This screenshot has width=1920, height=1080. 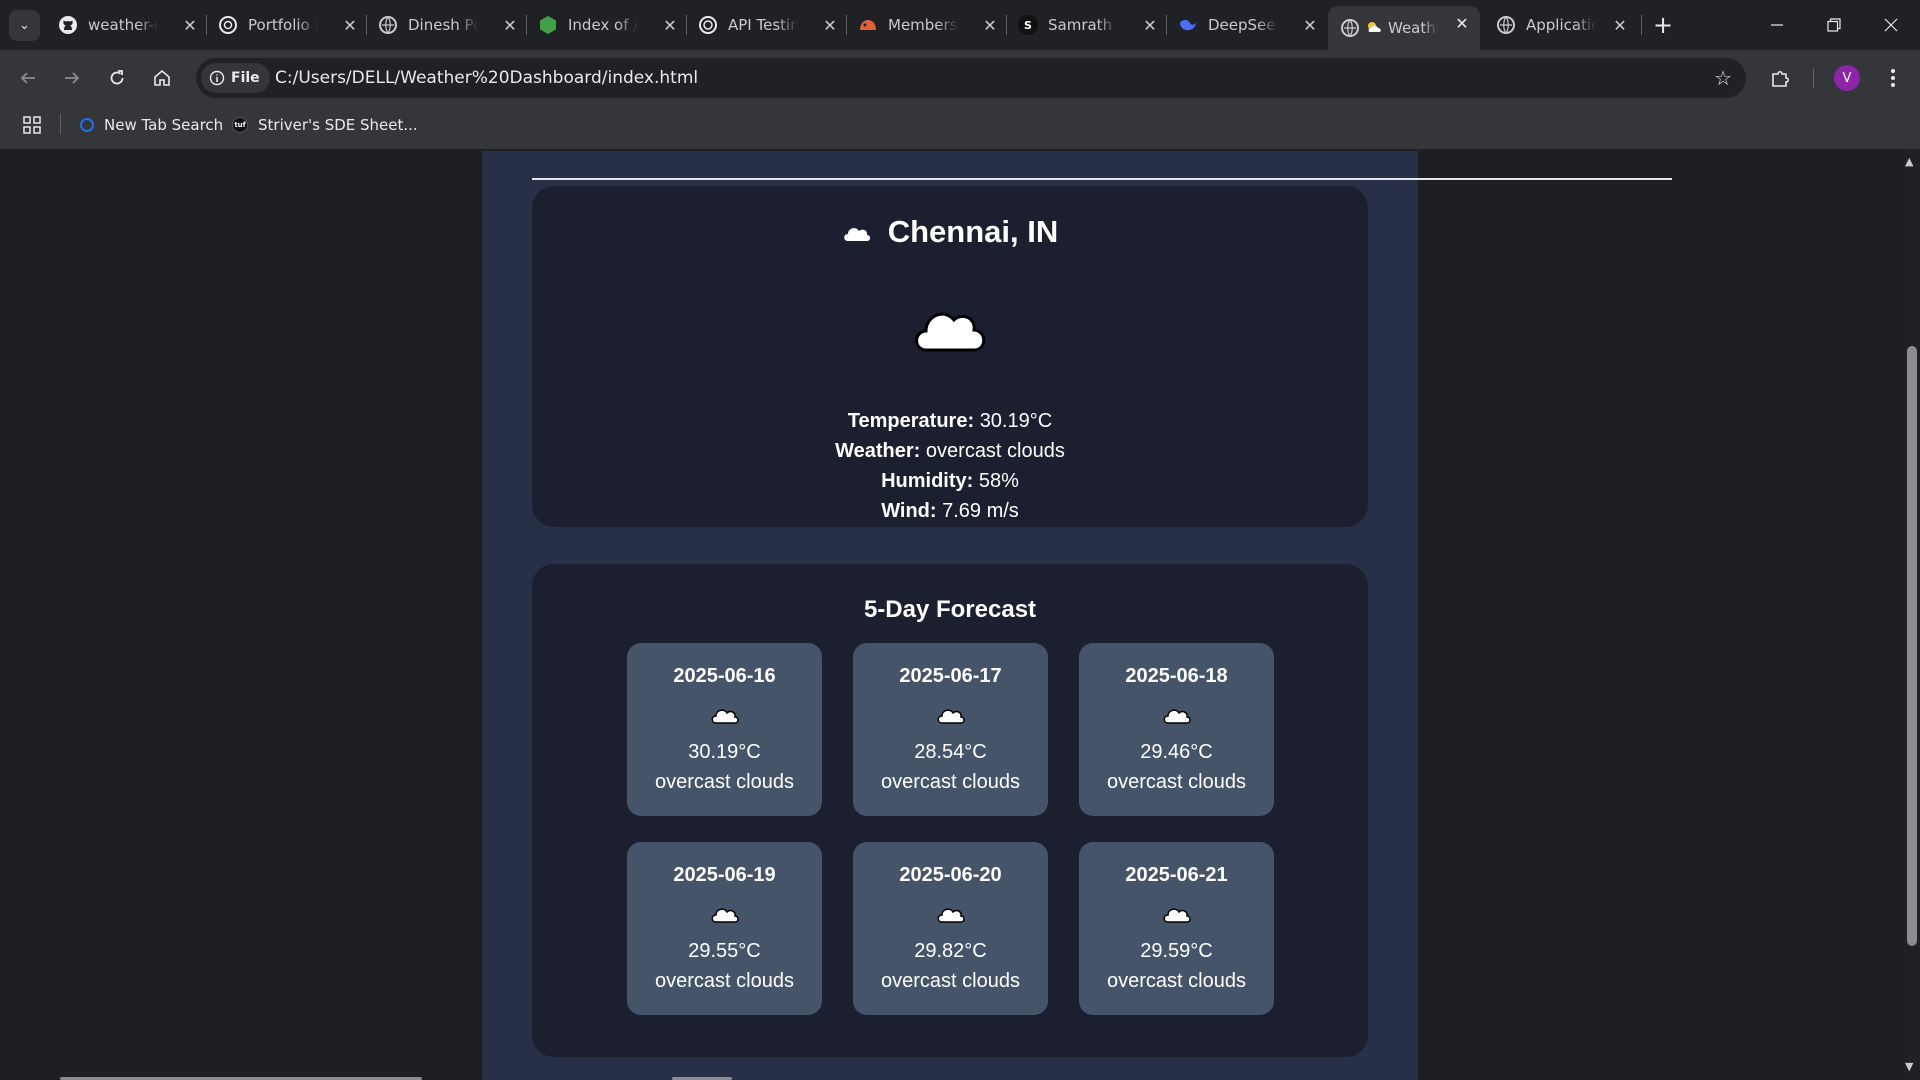 I want to click on extensions-button, so click(x=1781, y=78).